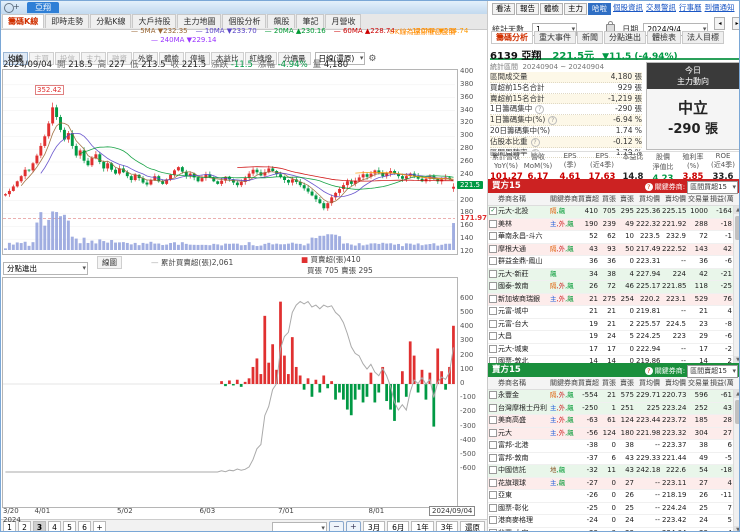 The width and height of the screenshot is (740, 532). I want to click on right-tab-3: 分點進出, so click(625, 37).